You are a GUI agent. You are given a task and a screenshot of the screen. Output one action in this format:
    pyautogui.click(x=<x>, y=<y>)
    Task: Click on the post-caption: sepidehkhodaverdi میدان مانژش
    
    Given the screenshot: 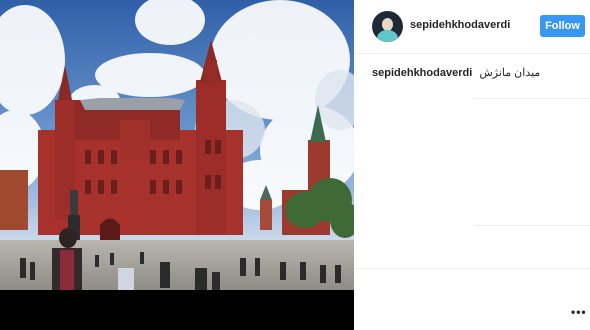 What is the action you would take?
    pyautogui.click(x=456, y=72)
    